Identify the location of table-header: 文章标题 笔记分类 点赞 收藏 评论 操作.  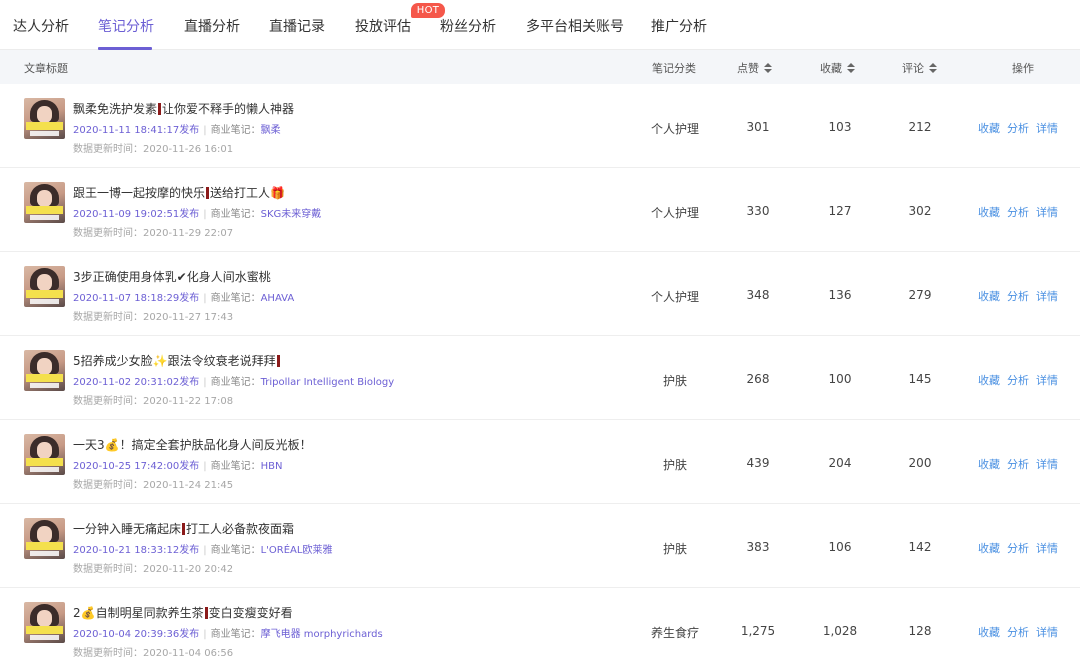
(540, 67).